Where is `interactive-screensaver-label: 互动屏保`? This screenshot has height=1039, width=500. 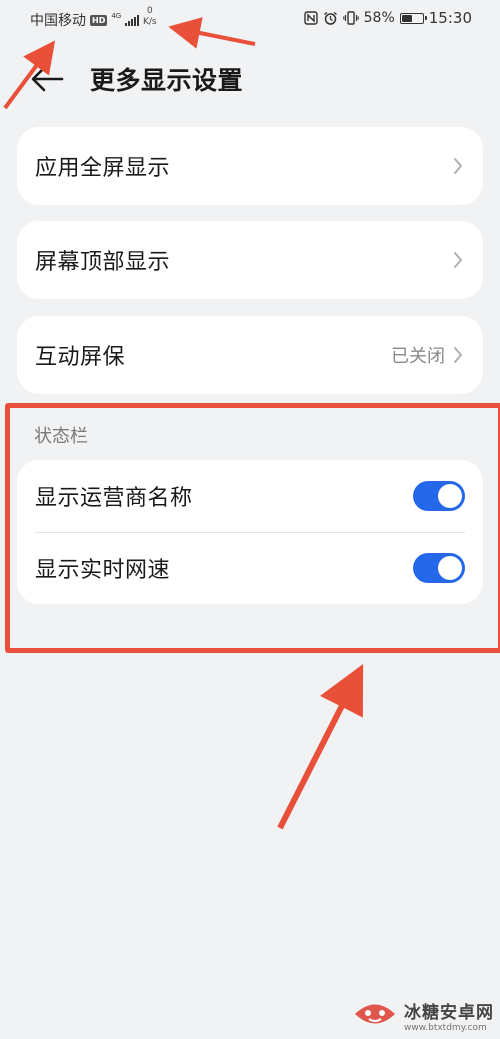 interactive-screensaver-label: 互动屏保 is located at coordinates (80, 357).